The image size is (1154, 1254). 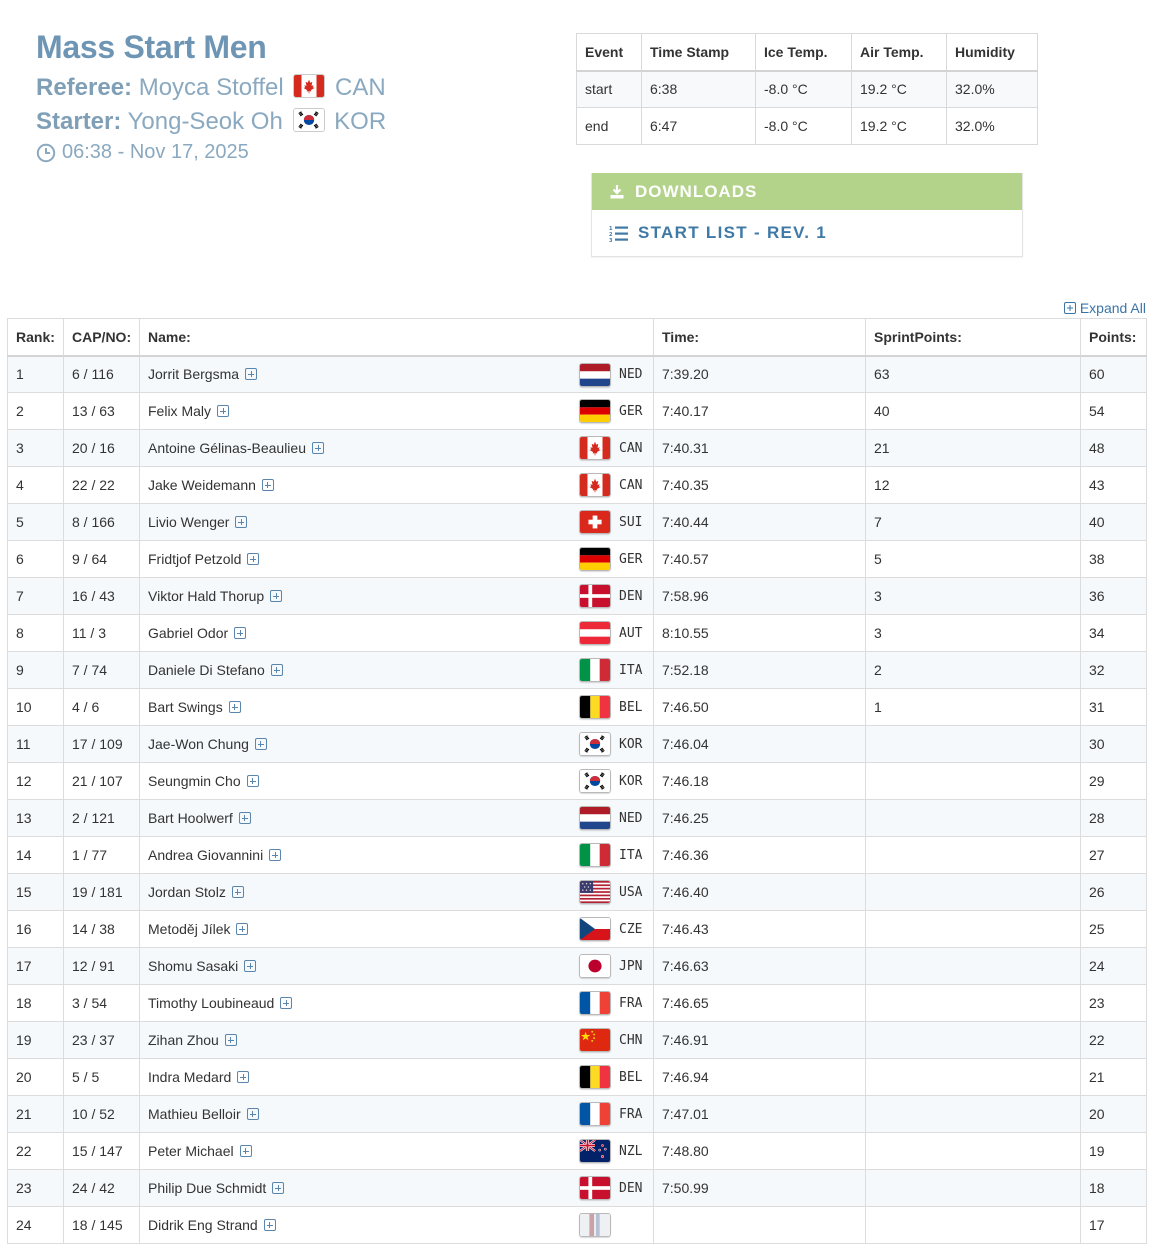 What do you see at coordinates (807, 191) in the screenshot?
I see `downloads-header: DOWNLOADS` at bounding box center [807, 191].